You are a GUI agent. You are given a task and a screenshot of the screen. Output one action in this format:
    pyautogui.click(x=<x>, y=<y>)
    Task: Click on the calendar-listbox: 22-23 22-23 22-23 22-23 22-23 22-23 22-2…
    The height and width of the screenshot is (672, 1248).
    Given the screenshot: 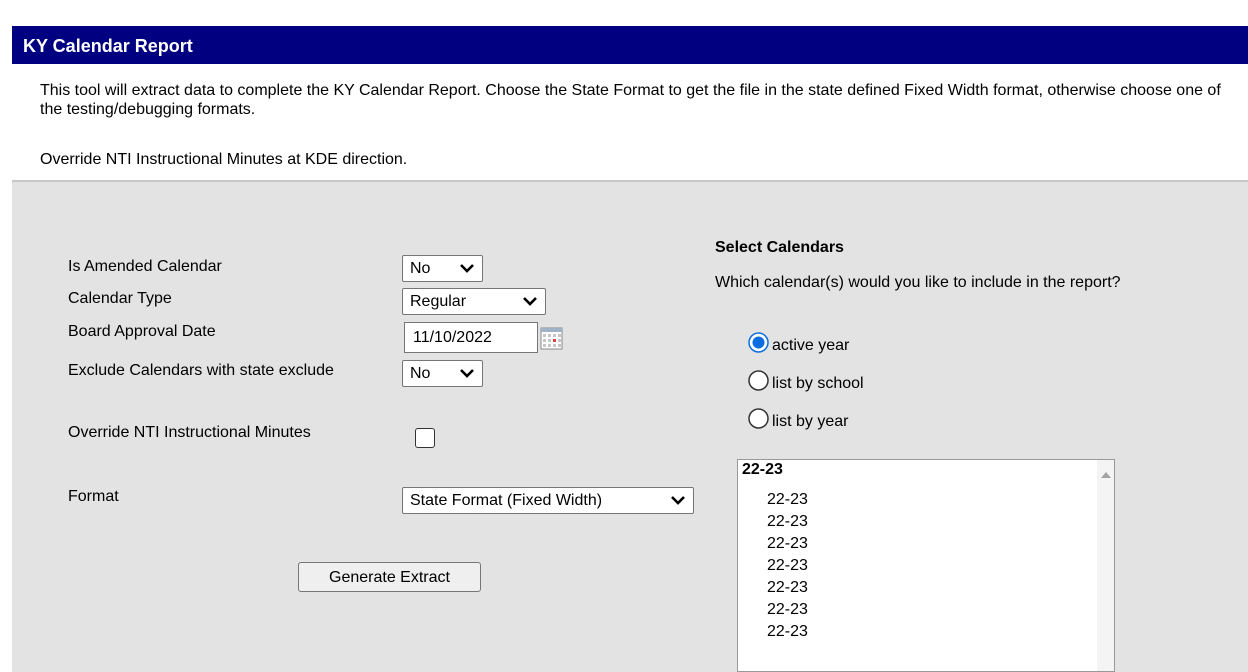 What is the action you would take?
    pyautogui.click(x=926, y=565)
    